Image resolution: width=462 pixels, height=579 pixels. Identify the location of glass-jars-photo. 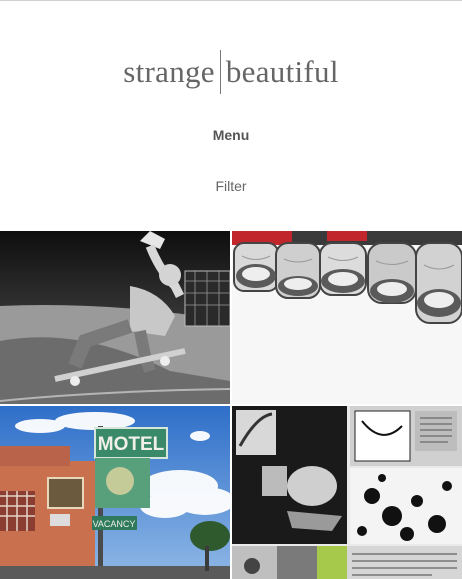
(347, 317).